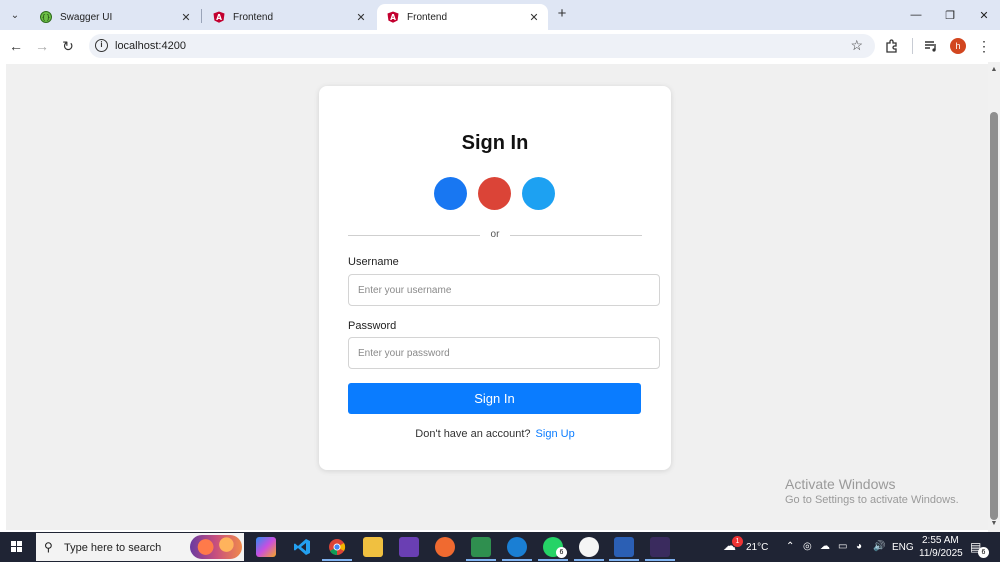  Describe the element at coordinates (201, 16) in the screenshot. I see `tab-separator` at that location.